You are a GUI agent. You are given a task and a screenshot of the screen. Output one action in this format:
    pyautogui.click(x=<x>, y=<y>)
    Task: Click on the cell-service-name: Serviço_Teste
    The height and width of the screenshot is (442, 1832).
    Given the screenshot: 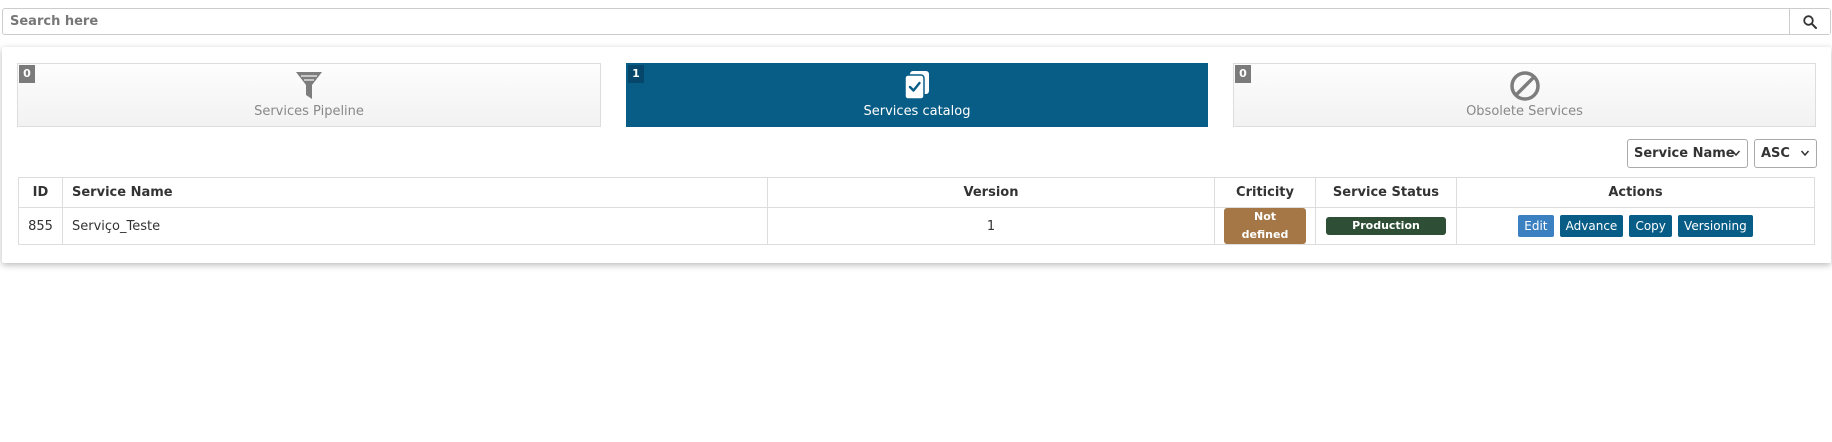 What is the action you would take?
    pyautogui.click(x=415, y=226)
    